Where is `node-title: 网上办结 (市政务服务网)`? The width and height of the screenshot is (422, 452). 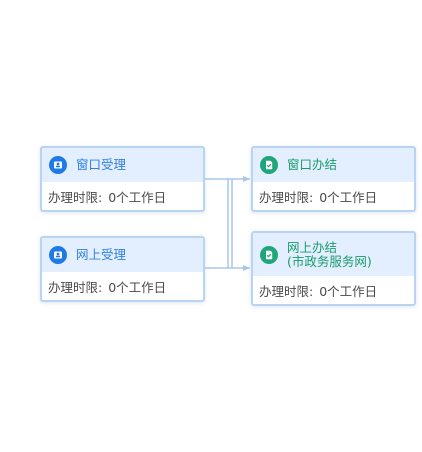 node-title: 网上办结 (市政务服务网) is located at coordinates (329, 254).